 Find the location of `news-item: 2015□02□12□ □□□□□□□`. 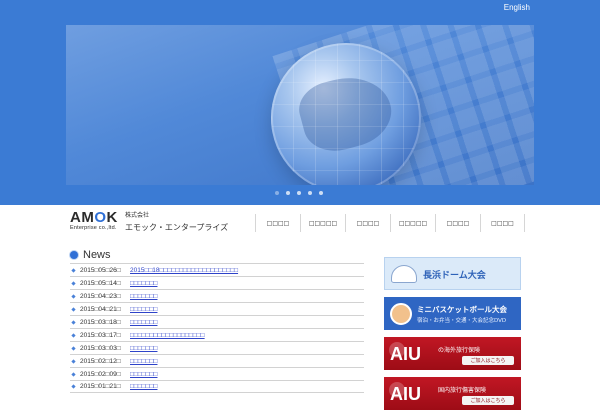

news-item: 2015□02□12□ □□□□□□□ is located at coordinates (217, 360).